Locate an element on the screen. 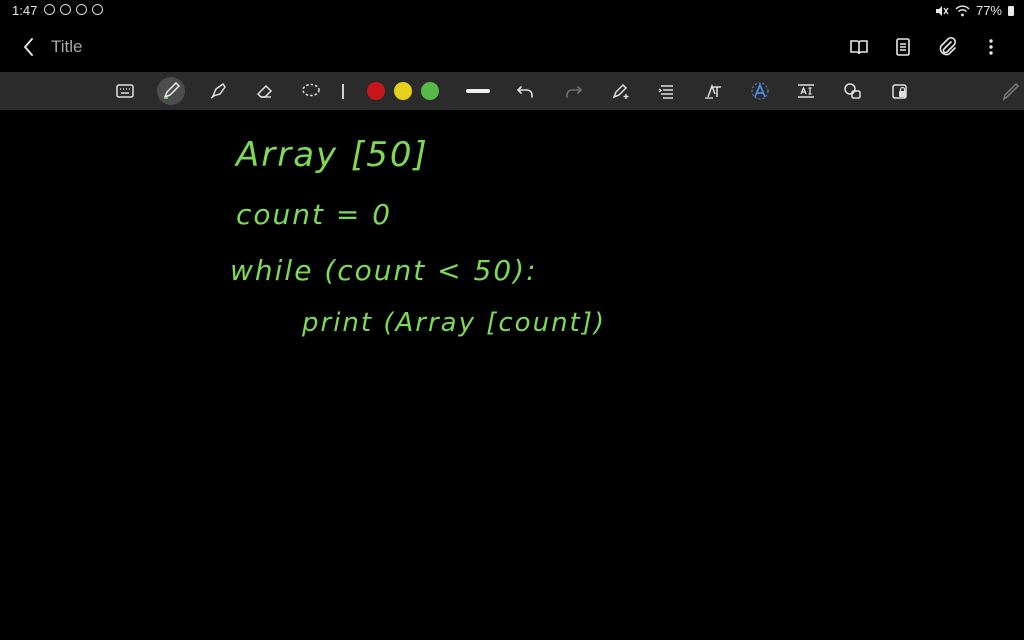  pen-plus-icon is located at coordinates (620, 91).